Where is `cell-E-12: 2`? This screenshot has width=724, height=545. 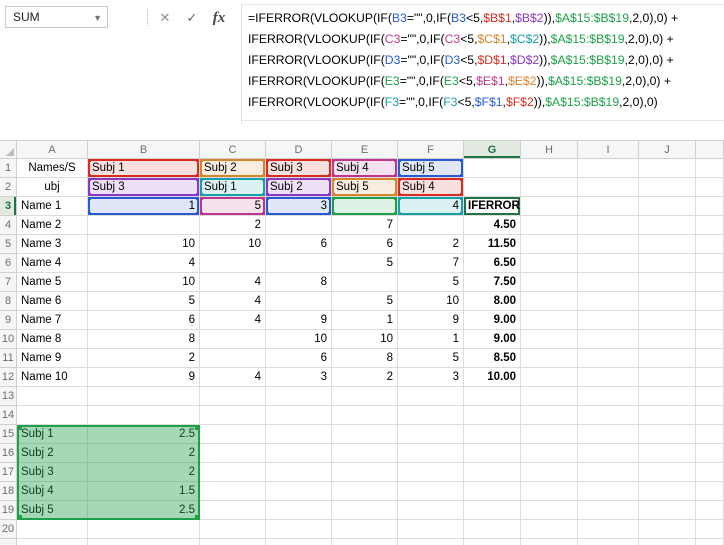 cell-E-12: 2 is located at coordinates (365, 377).